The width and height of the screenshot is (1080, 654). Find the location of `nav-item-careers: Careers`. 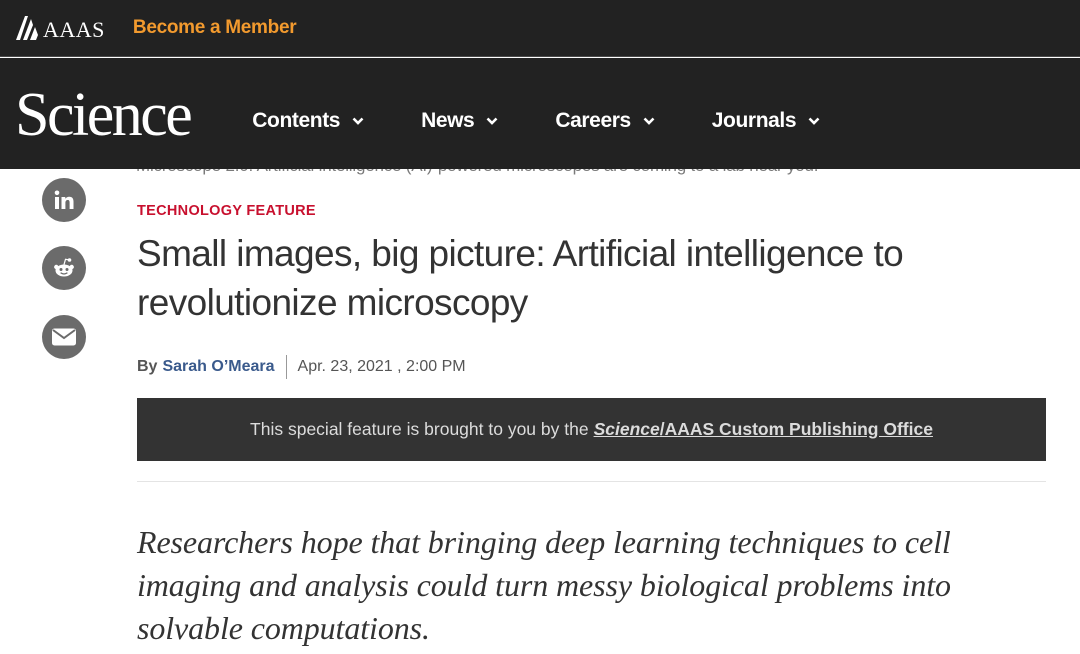

nav-item-careers: Careers is located at coordinates (605, 120).